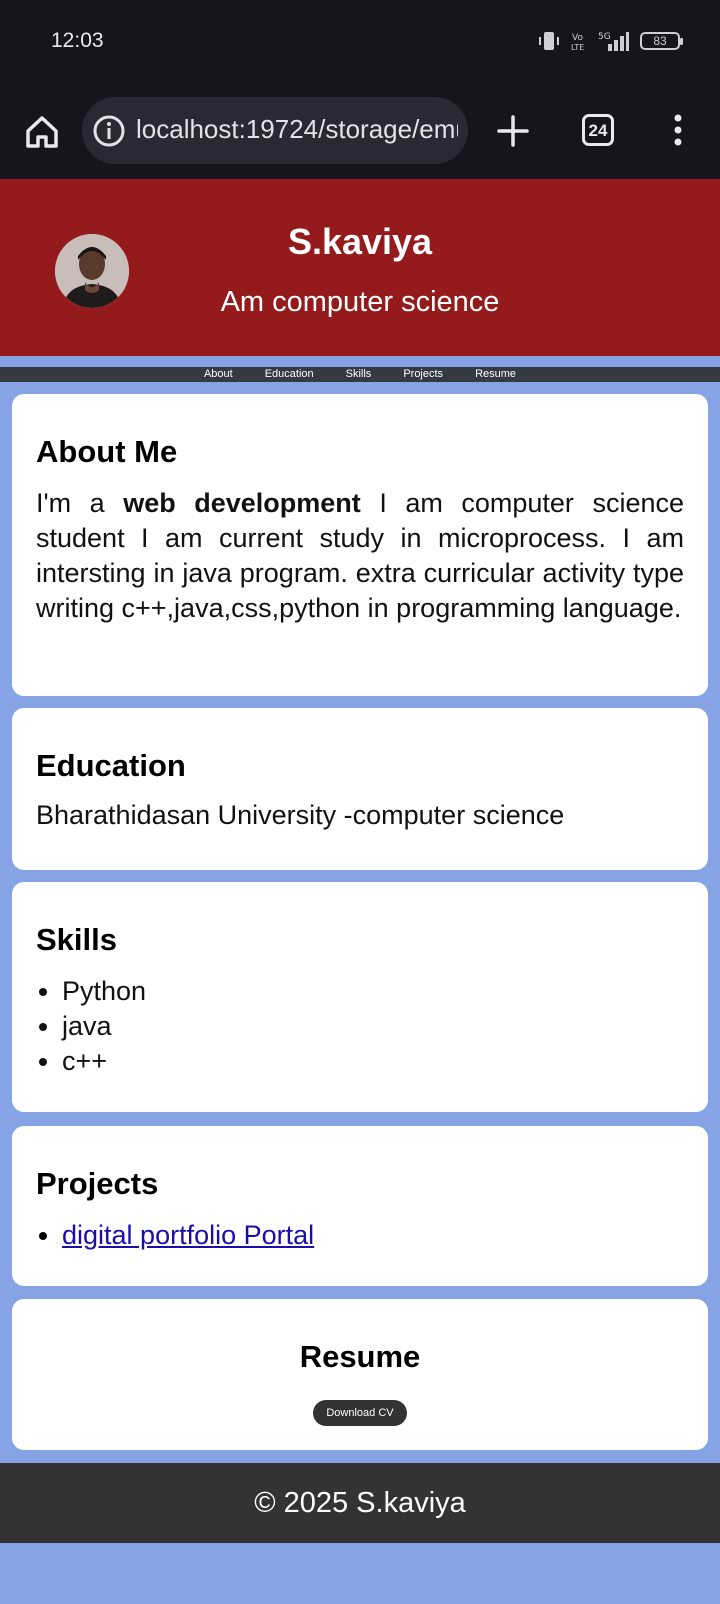 The width and height of the screenshot is (720, 1604). I want to click on skills-title: Skills, so click(76, 939).